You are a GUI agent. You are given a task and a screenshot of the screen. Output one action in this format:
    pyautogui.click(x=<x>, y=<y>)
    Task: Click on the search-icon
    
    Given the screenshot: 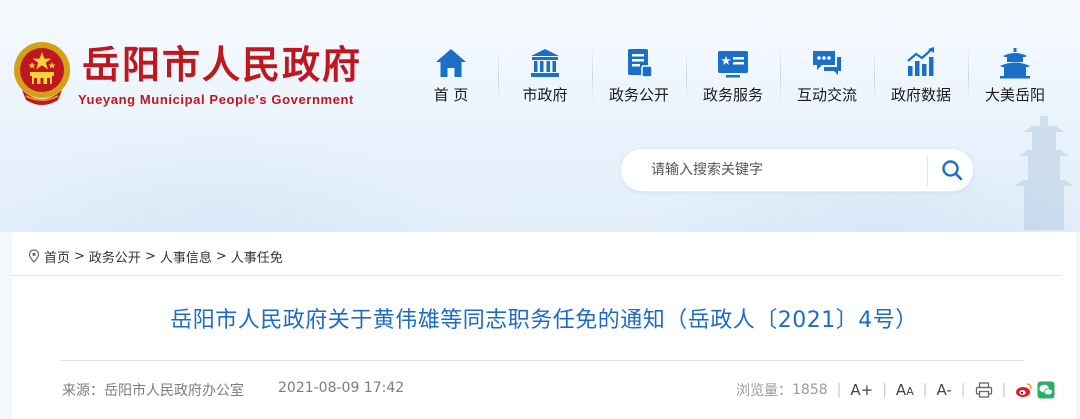 What is the action you would take?
    pyautogui.click(x=952, y=170)
    